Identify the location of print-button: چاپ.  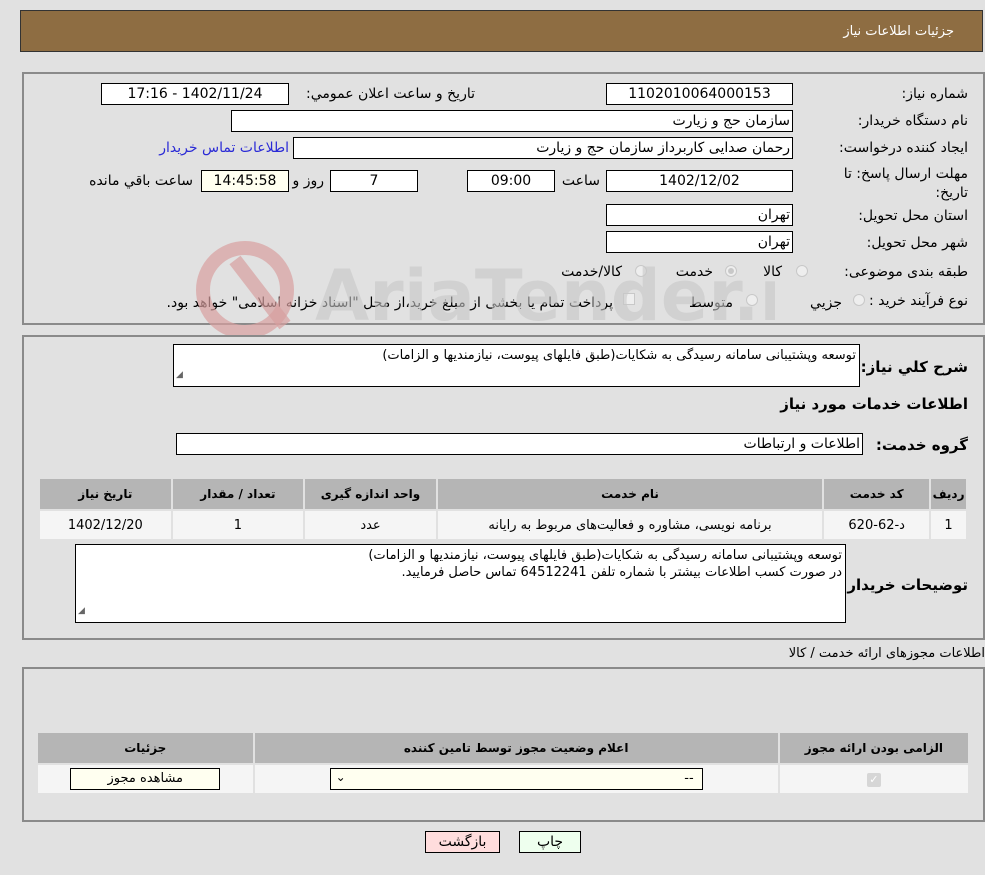
(550, 842).